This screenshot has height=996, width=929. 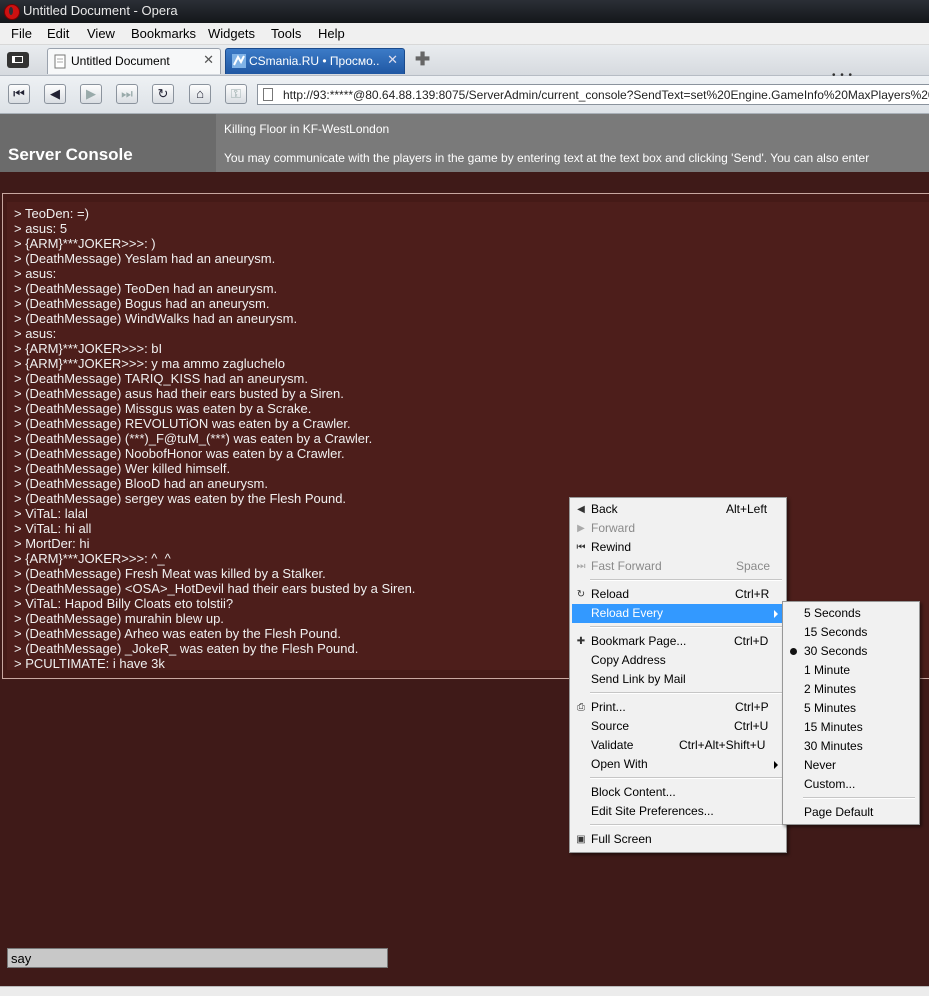 What do you see at coordinates (678, 641) in the screenshot?
I see `menu-item-bookmark-page: ✚ Bookmark Page... Ctrl+D` at bounding box center [678, 641].